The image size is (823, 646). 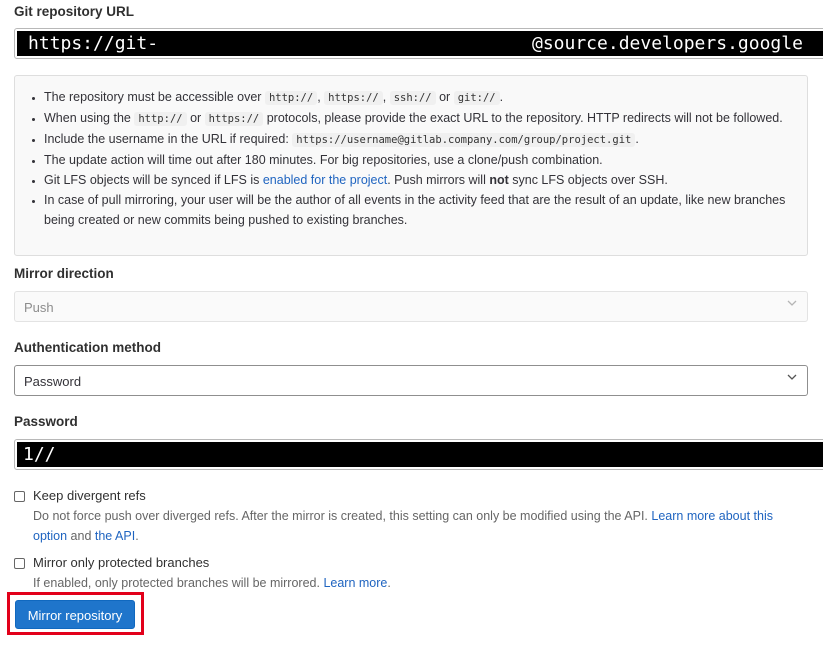 What do you see at coordinates (115, 536) in the screenshot?
I see `api-link: the API` at bounding box center [115, 536].